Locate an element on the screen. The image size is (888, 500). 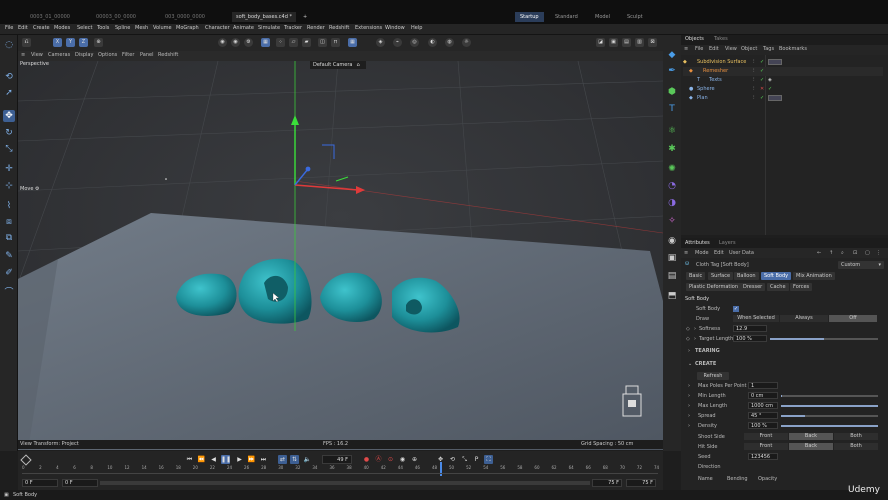
create-collapse-icon: ⌄ is located at coordinates (690, 364).